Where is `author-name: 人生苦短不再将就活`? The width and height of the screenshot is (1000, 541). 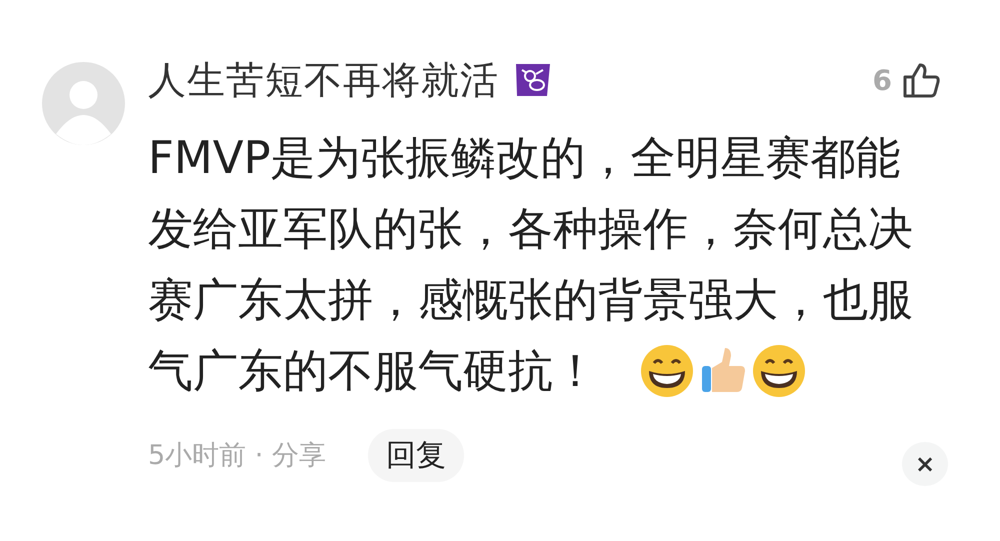 author-name: 人生苦短不再将就活 is located at coordinates (323, 80).